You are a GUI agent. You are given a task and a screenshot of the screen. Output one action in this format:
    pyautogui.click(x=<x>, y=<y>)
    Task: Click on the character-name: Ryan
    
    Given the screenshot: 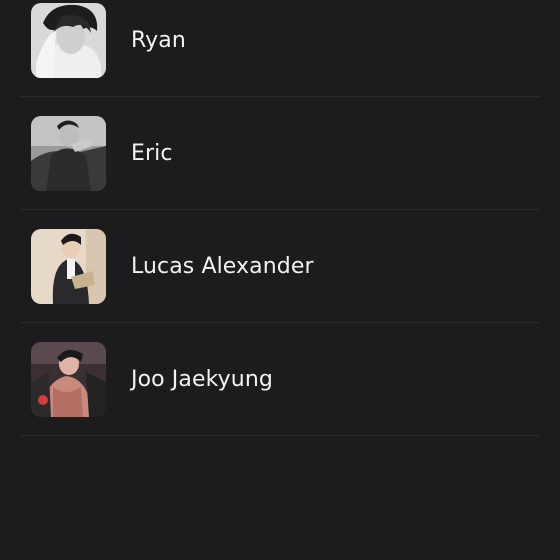 What is the action you would take?
    pyautogui.click(x=158, y=40)
    